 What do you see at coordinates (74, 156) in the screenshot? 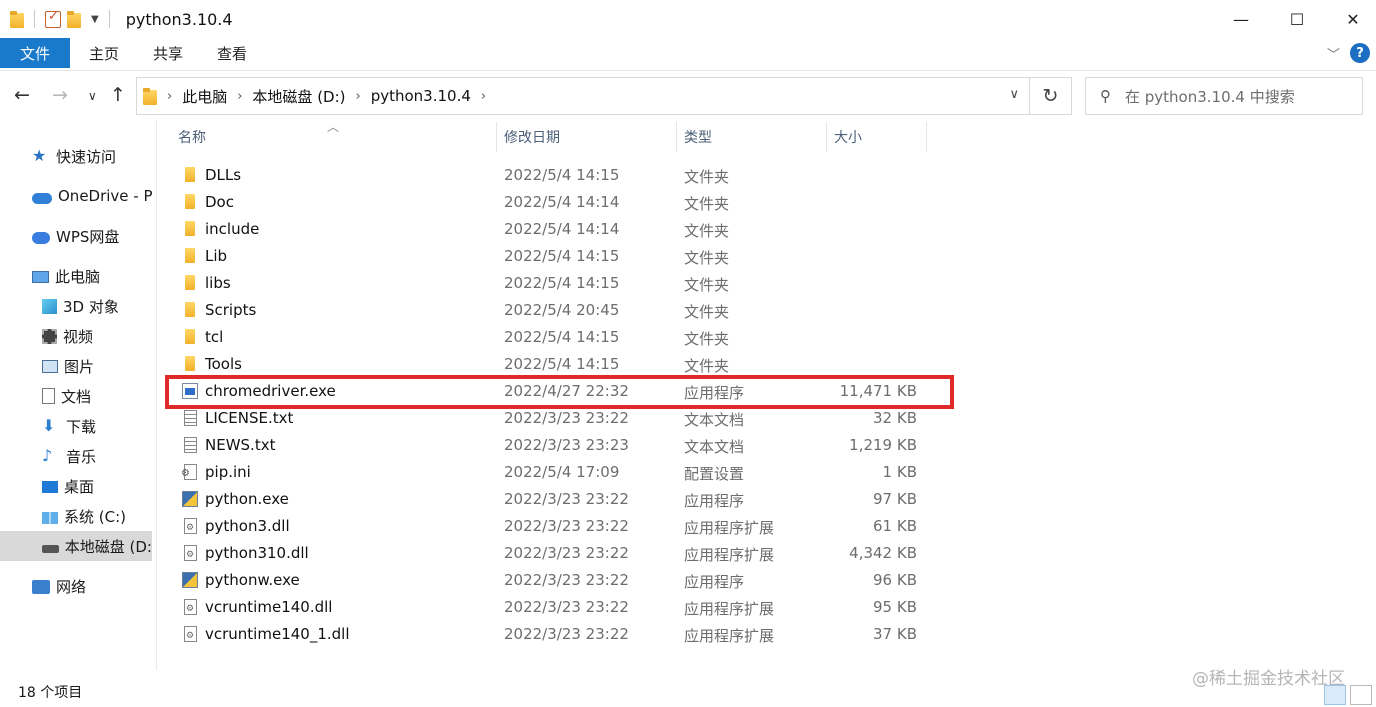
I see `sidebar-item-quick-access: ★ 快速访问` at bounding box center [74, 156].